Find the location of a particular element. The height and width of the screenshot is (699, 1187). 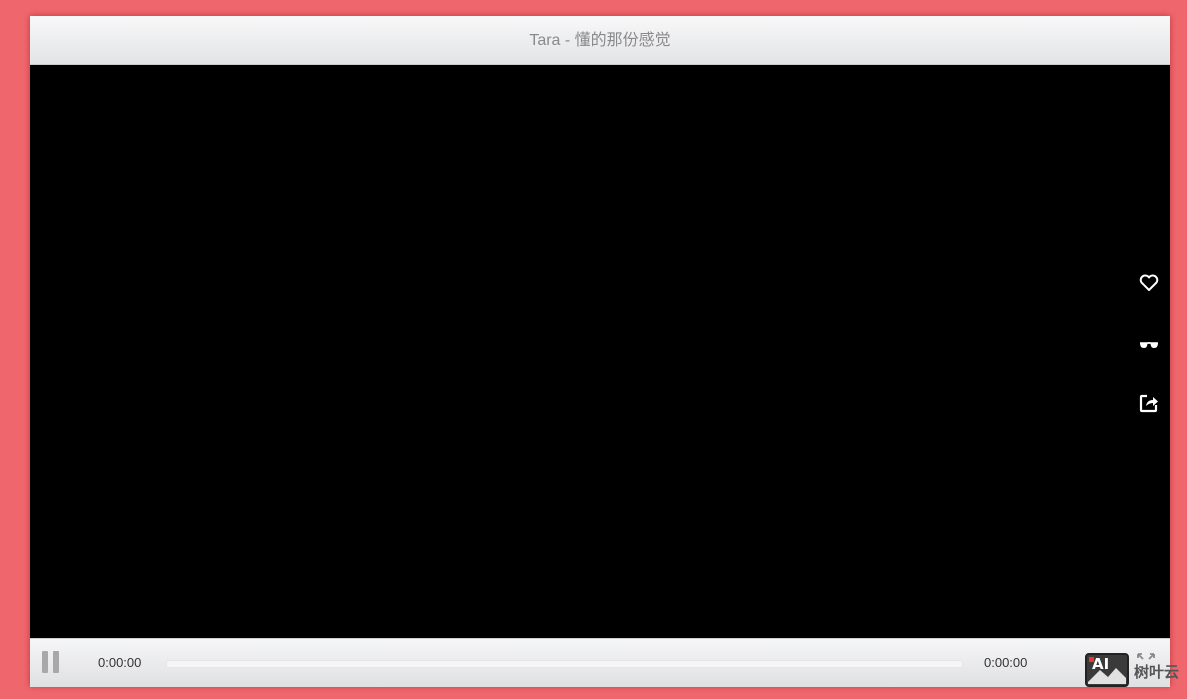

current-time: 0:00:00 is located at coordinates (120, 662).